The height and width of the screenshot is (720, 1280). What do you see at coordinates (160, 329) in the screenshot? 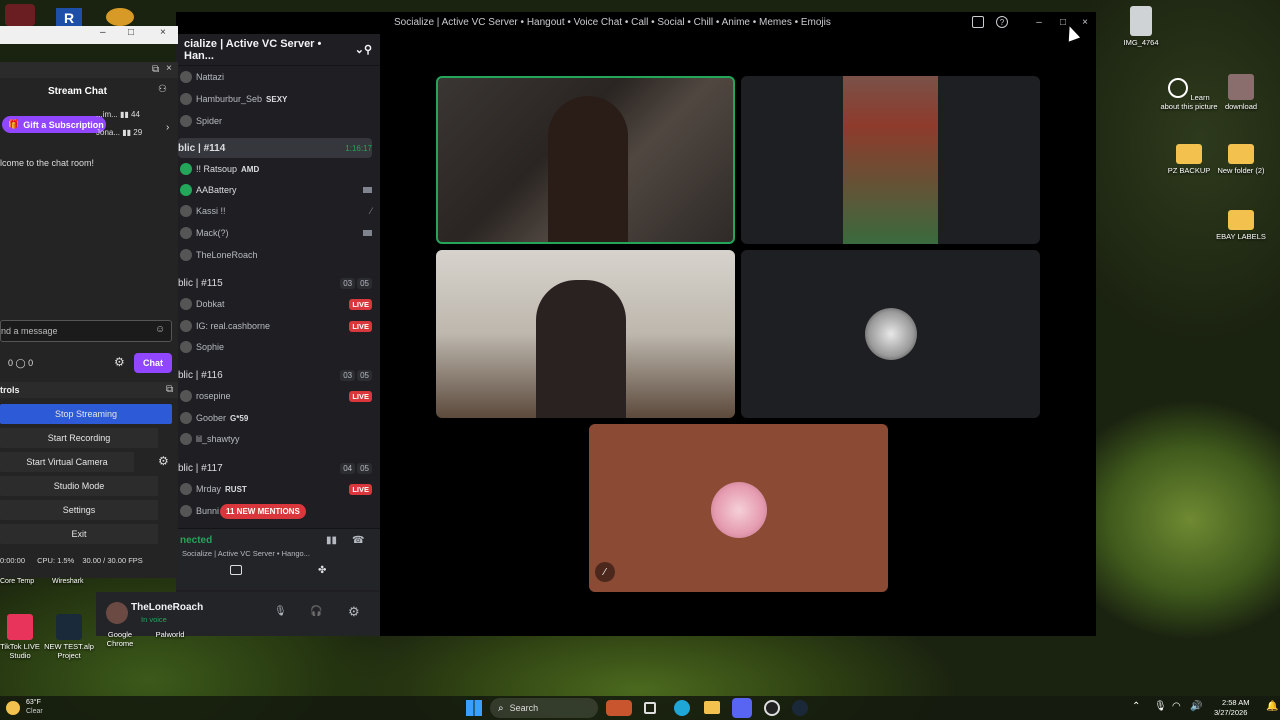
I see `emoji-icon: ☺` at bounding box center [160, 329].